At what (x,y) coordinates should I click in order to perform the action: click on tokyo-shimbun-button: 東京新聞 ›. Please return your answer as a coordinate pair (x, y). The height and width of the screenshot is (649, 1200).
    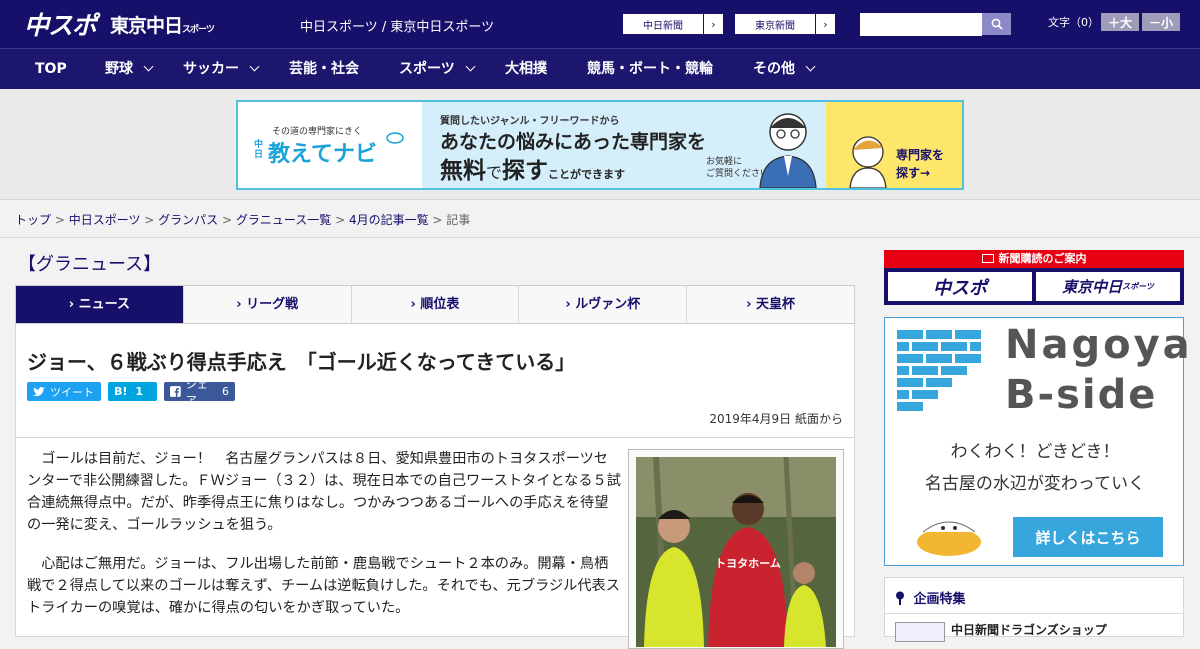
    Looking at the image, I should click on (785, 24).